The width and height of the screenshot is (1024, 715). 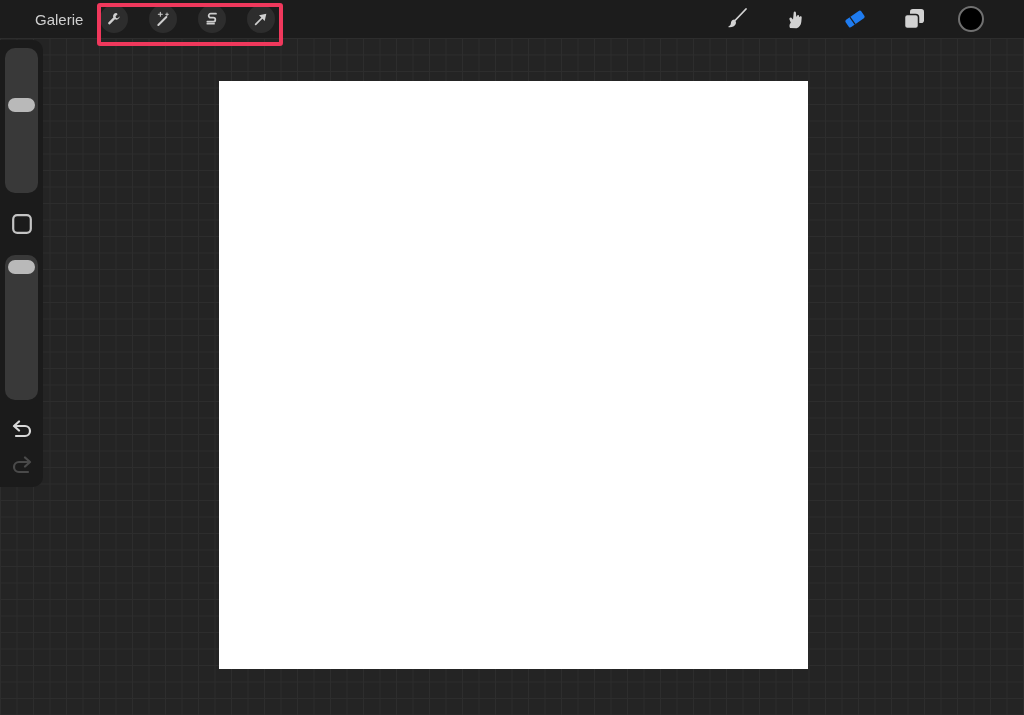 What do you see at coordinates (59, 19) in the screenshot?
I see `gallery-button: Galerie` at bounding box center [59, 19].